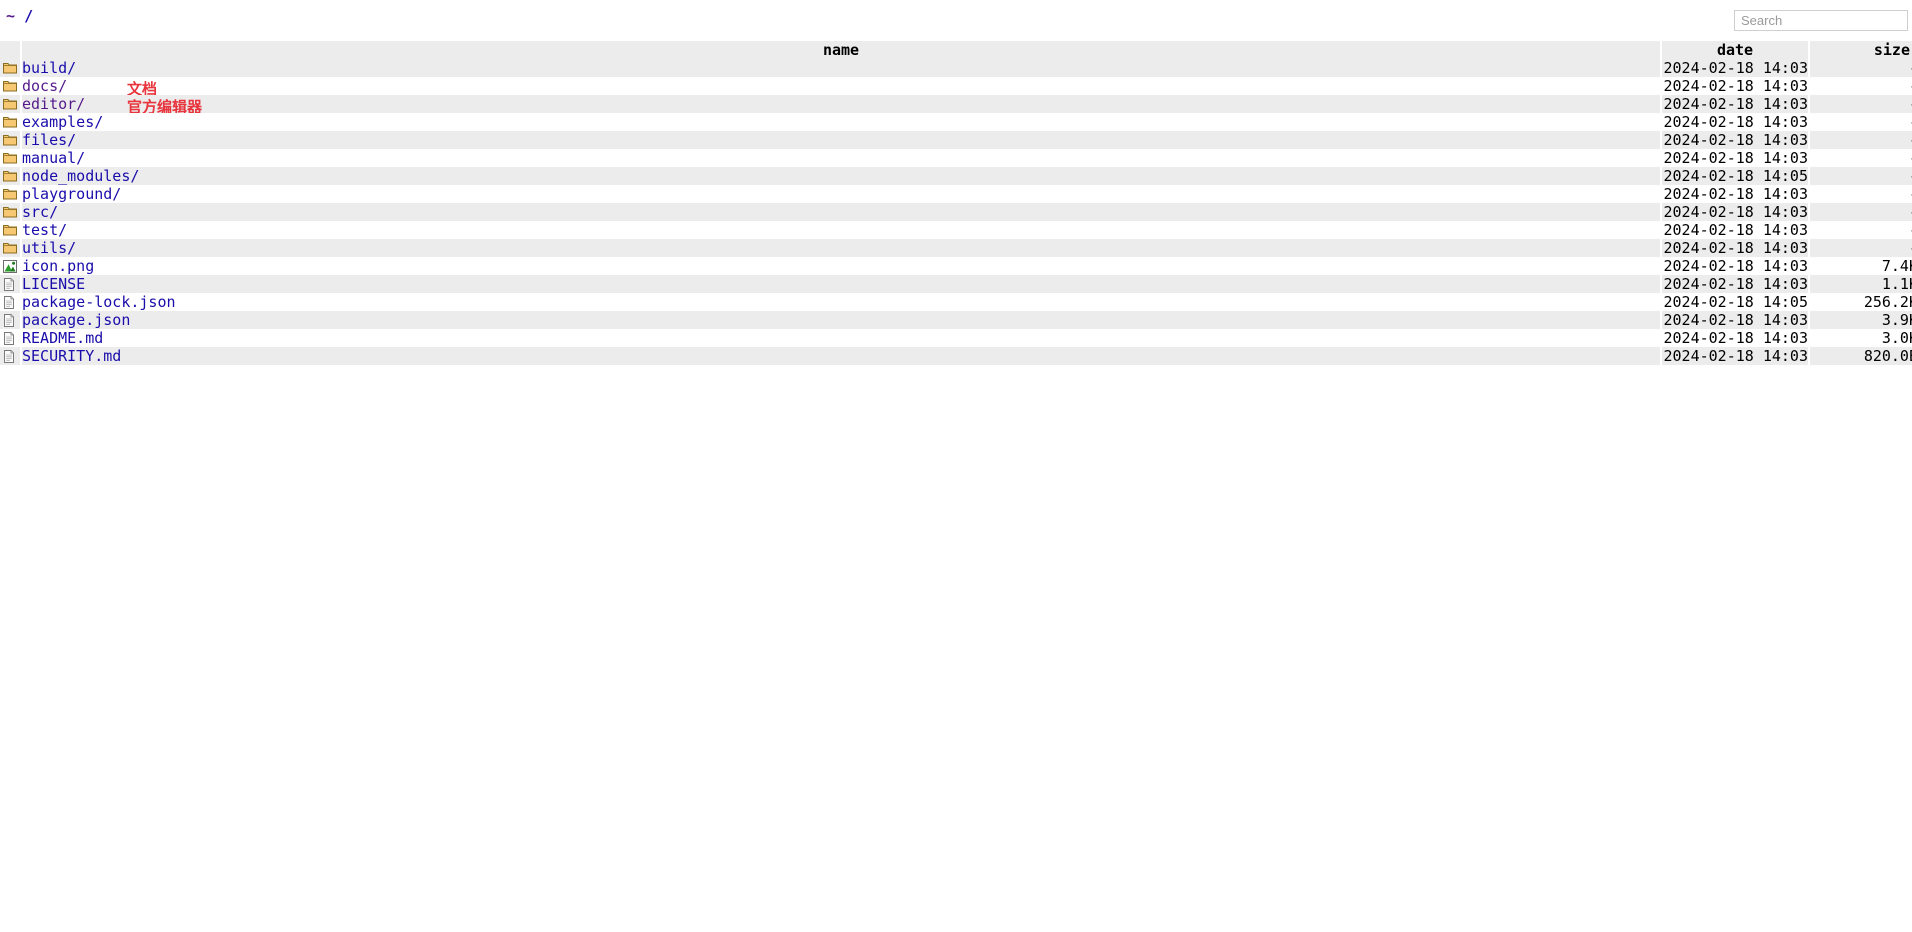 This screenshot has width=1912, height=932. What do you see at coordinates (10, 16) in the screenshot?
I see `breadcrumb-home-link: ~` at bounding box center [10, 16].